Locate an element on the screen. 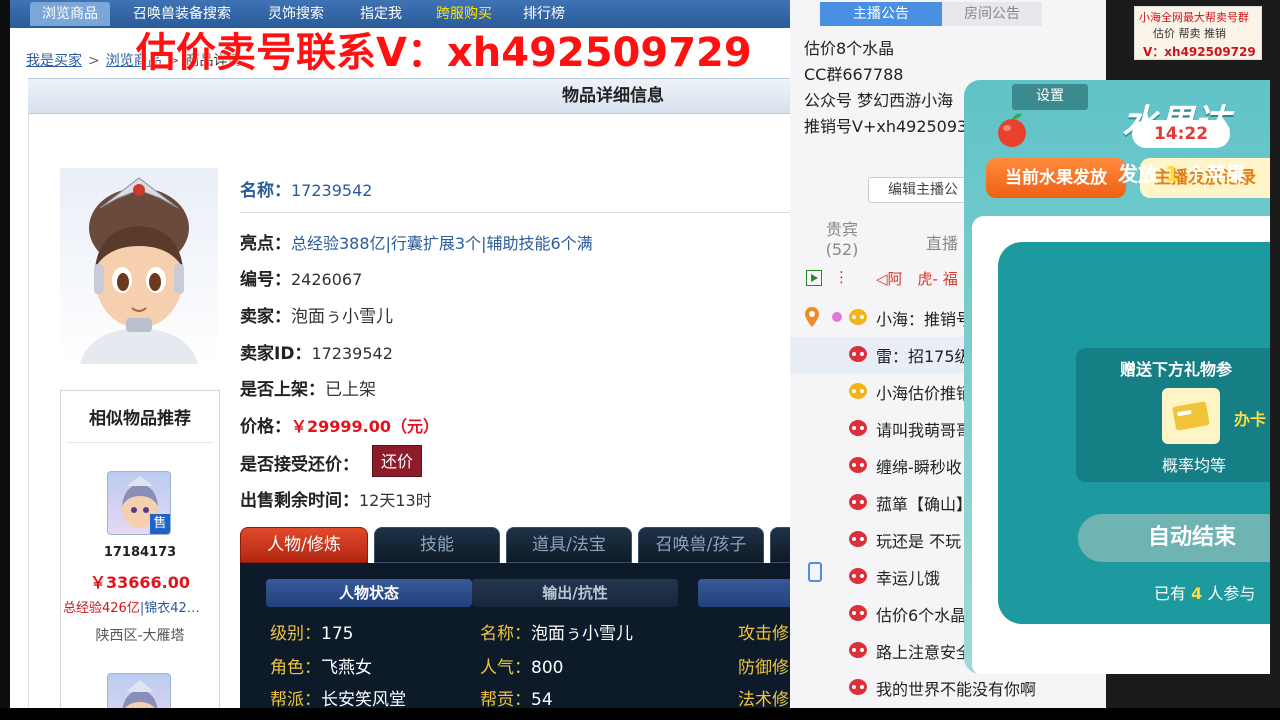 Image resolution: width=1280 pixels, height=720 pixels. vip-tab-label: 贵宾 is located at coordinates (842, 228).